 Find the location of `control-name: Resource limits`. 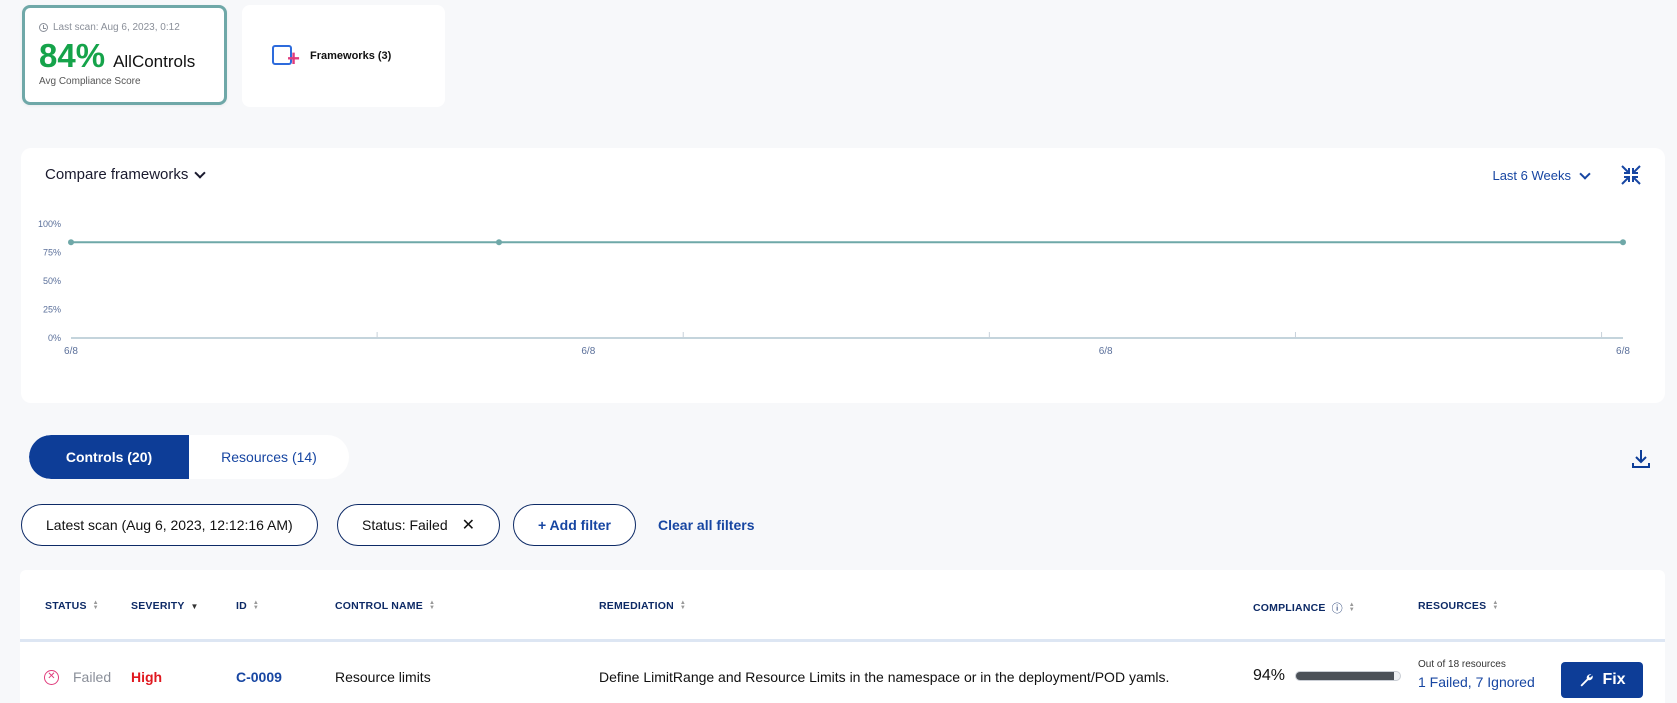

control-name: Resource limits is located at coordinates (383, 677).